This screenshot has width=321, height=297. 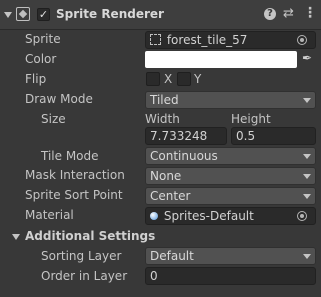 I want to click on preset-icon: ⇄, so click(x=288, y=13).